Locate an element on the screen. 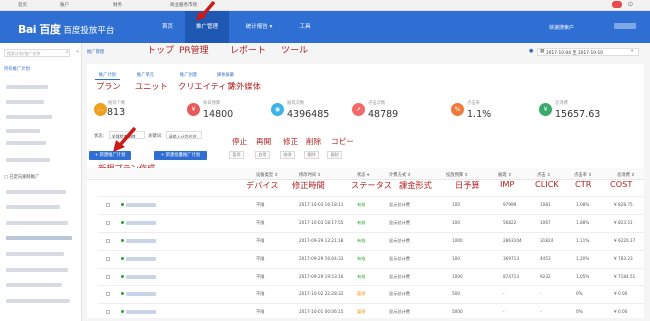 The image size is (650, 321). column-header-budget: 投放预算 ⇕ is located at coordinates (457, 175).